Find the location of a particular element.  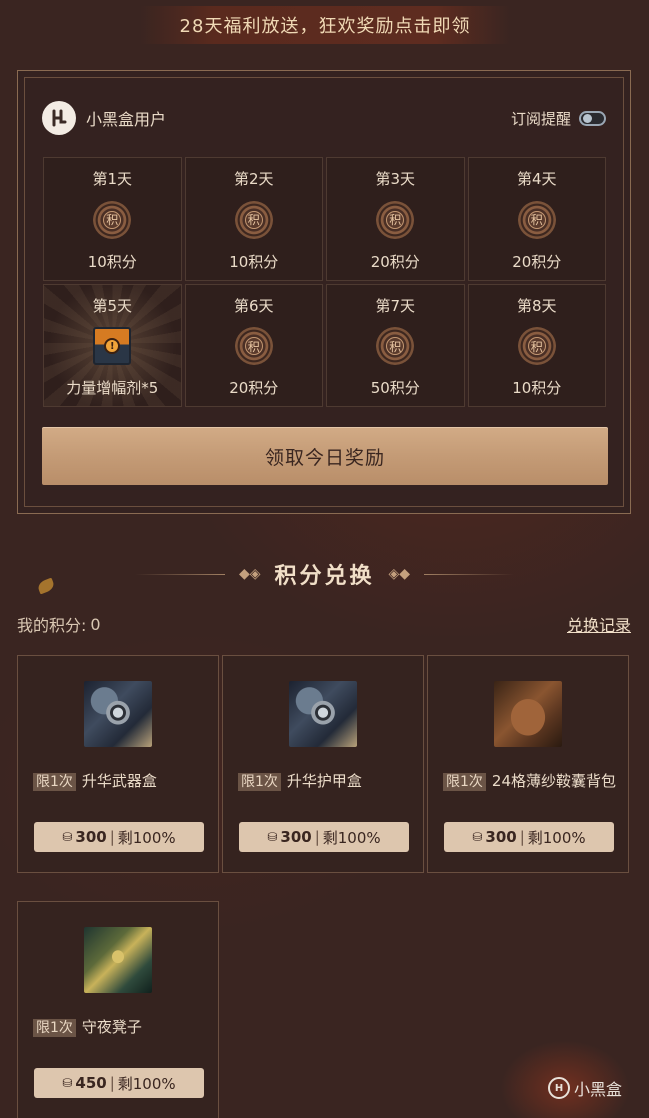

exchange-section-title: ◆◈ 积分兑换 ◈◆ is located at coordinates (324, 574).